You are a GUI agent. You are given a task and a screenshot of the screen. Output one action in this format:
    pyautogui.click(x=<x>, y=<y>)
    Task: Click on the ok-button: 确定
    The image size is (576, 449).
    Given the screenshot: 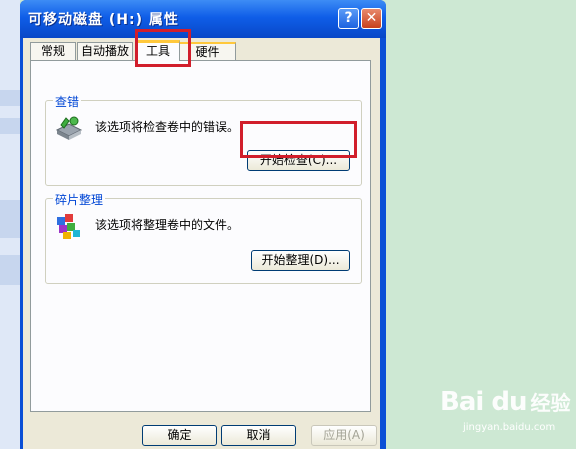 What is the action you would take?
    pyautogui.click(x=179, y=435)
    